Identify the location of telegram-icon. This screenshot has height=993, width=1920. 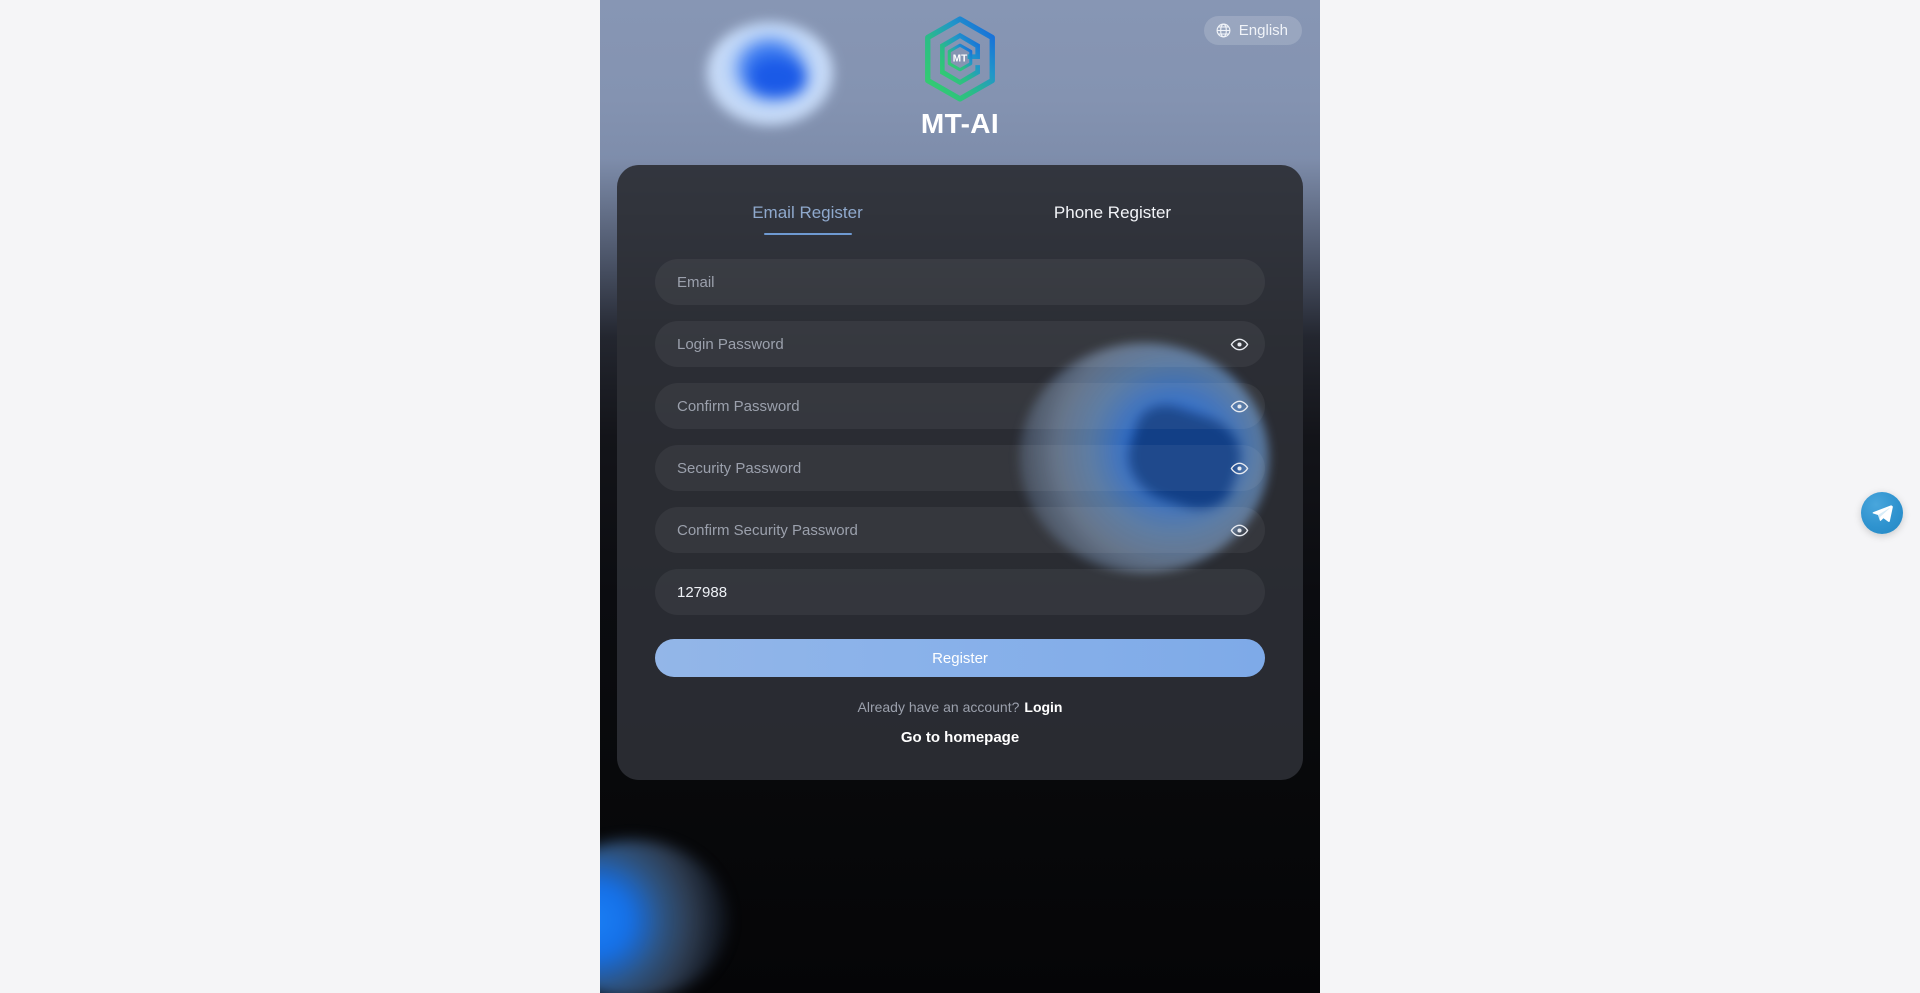
(1882, 513).